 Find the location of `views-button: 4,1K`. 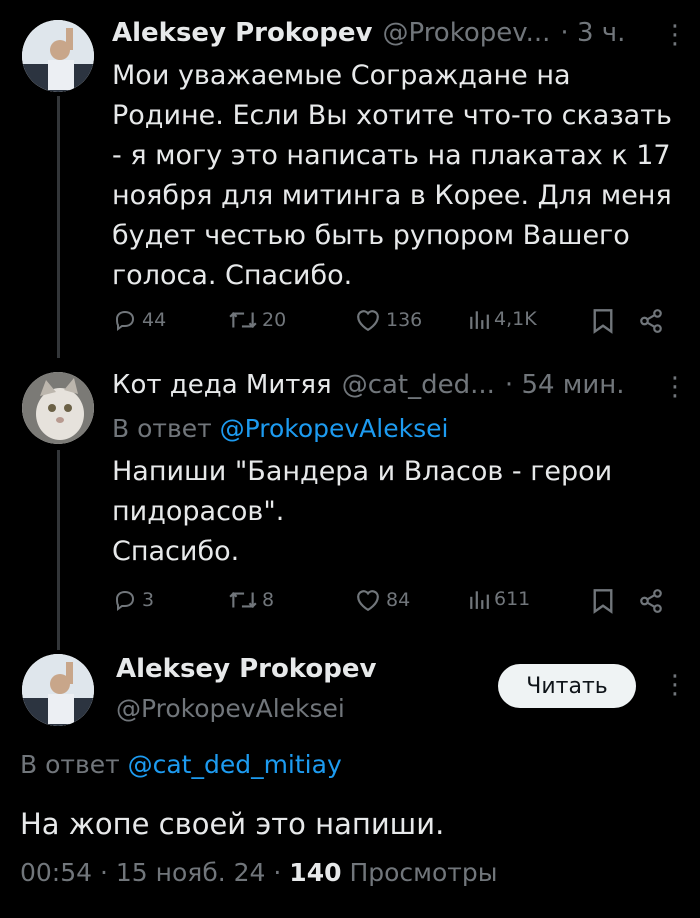

views-button: 4,1K is located at coordinates (502, 319).